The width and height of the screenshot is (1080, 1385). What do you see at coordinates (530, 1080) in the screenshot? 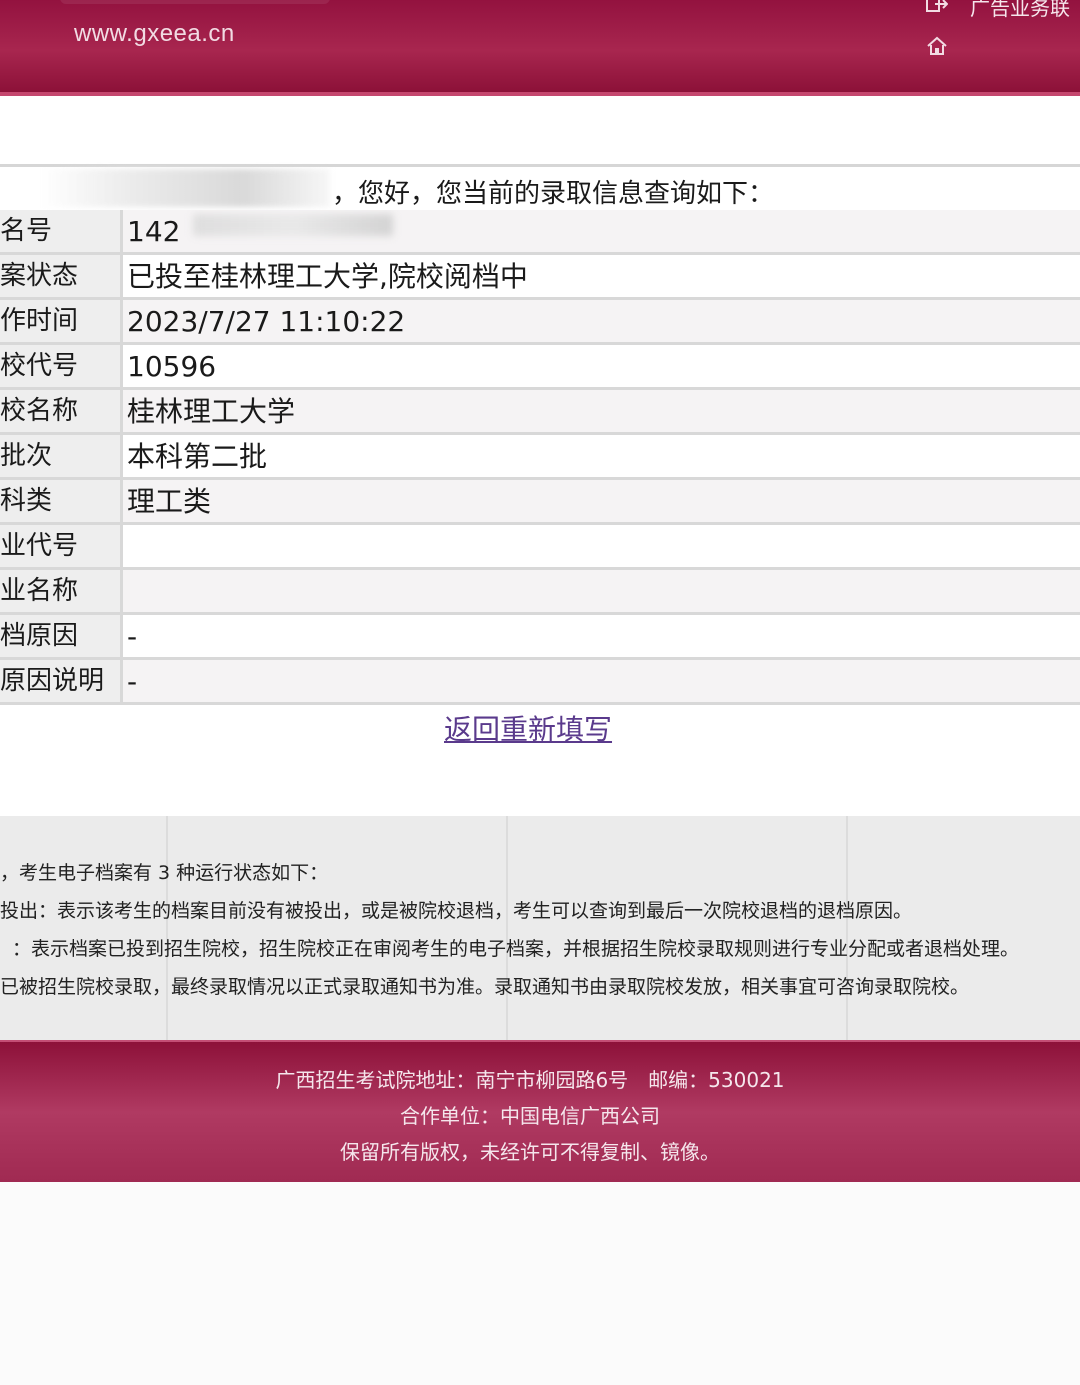
I see `footer-address: 广西招生考试院地址：南宁市柳园路6号 邮编：530021` at bounding box center [530, 1080].